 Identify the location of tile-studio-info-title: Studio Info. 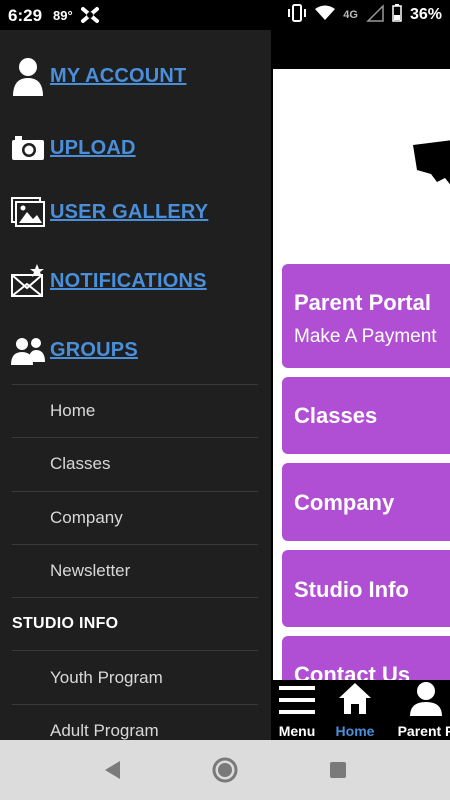
(351, 589).